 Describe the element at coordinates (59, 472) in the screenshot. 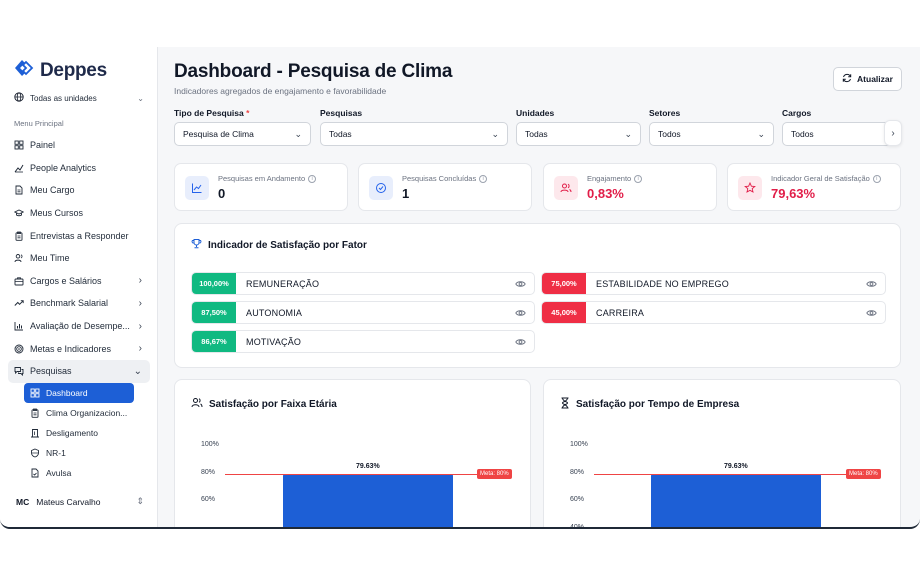

I see `sidebar-subitem-label: Avulsa` at that location.